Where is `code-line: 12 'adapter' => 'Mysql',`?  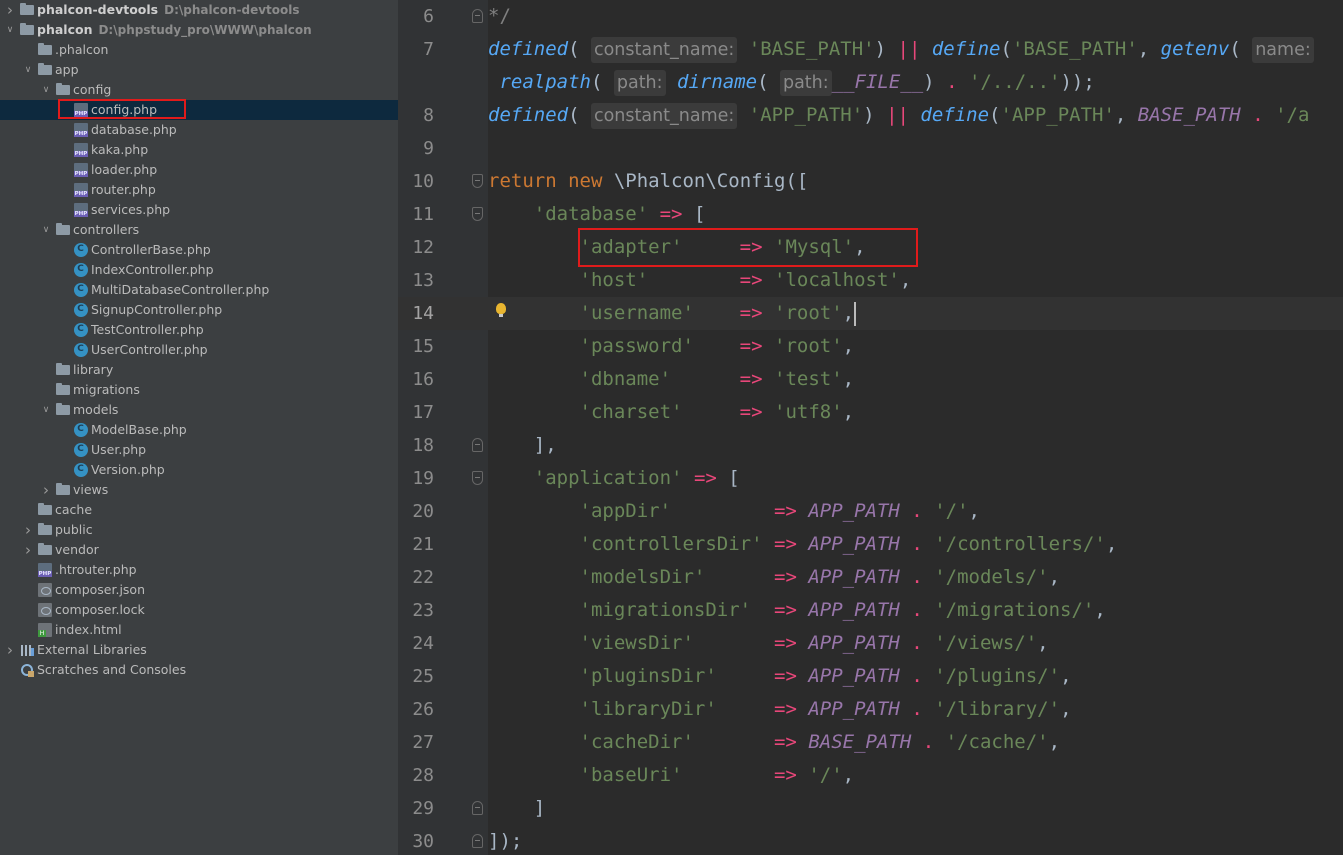 code-line: 12 'adapter' => 'Mysql', is located at coordinates (870, 247).